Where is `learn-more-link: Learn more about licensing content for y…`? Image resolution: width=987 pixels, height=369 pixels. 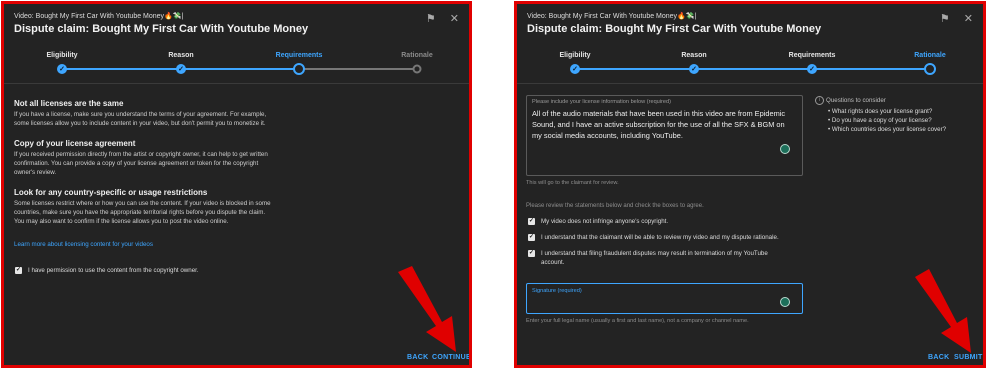 learn-more-link: Learn more about licensing content for y… is located at coordinates (83, 244).